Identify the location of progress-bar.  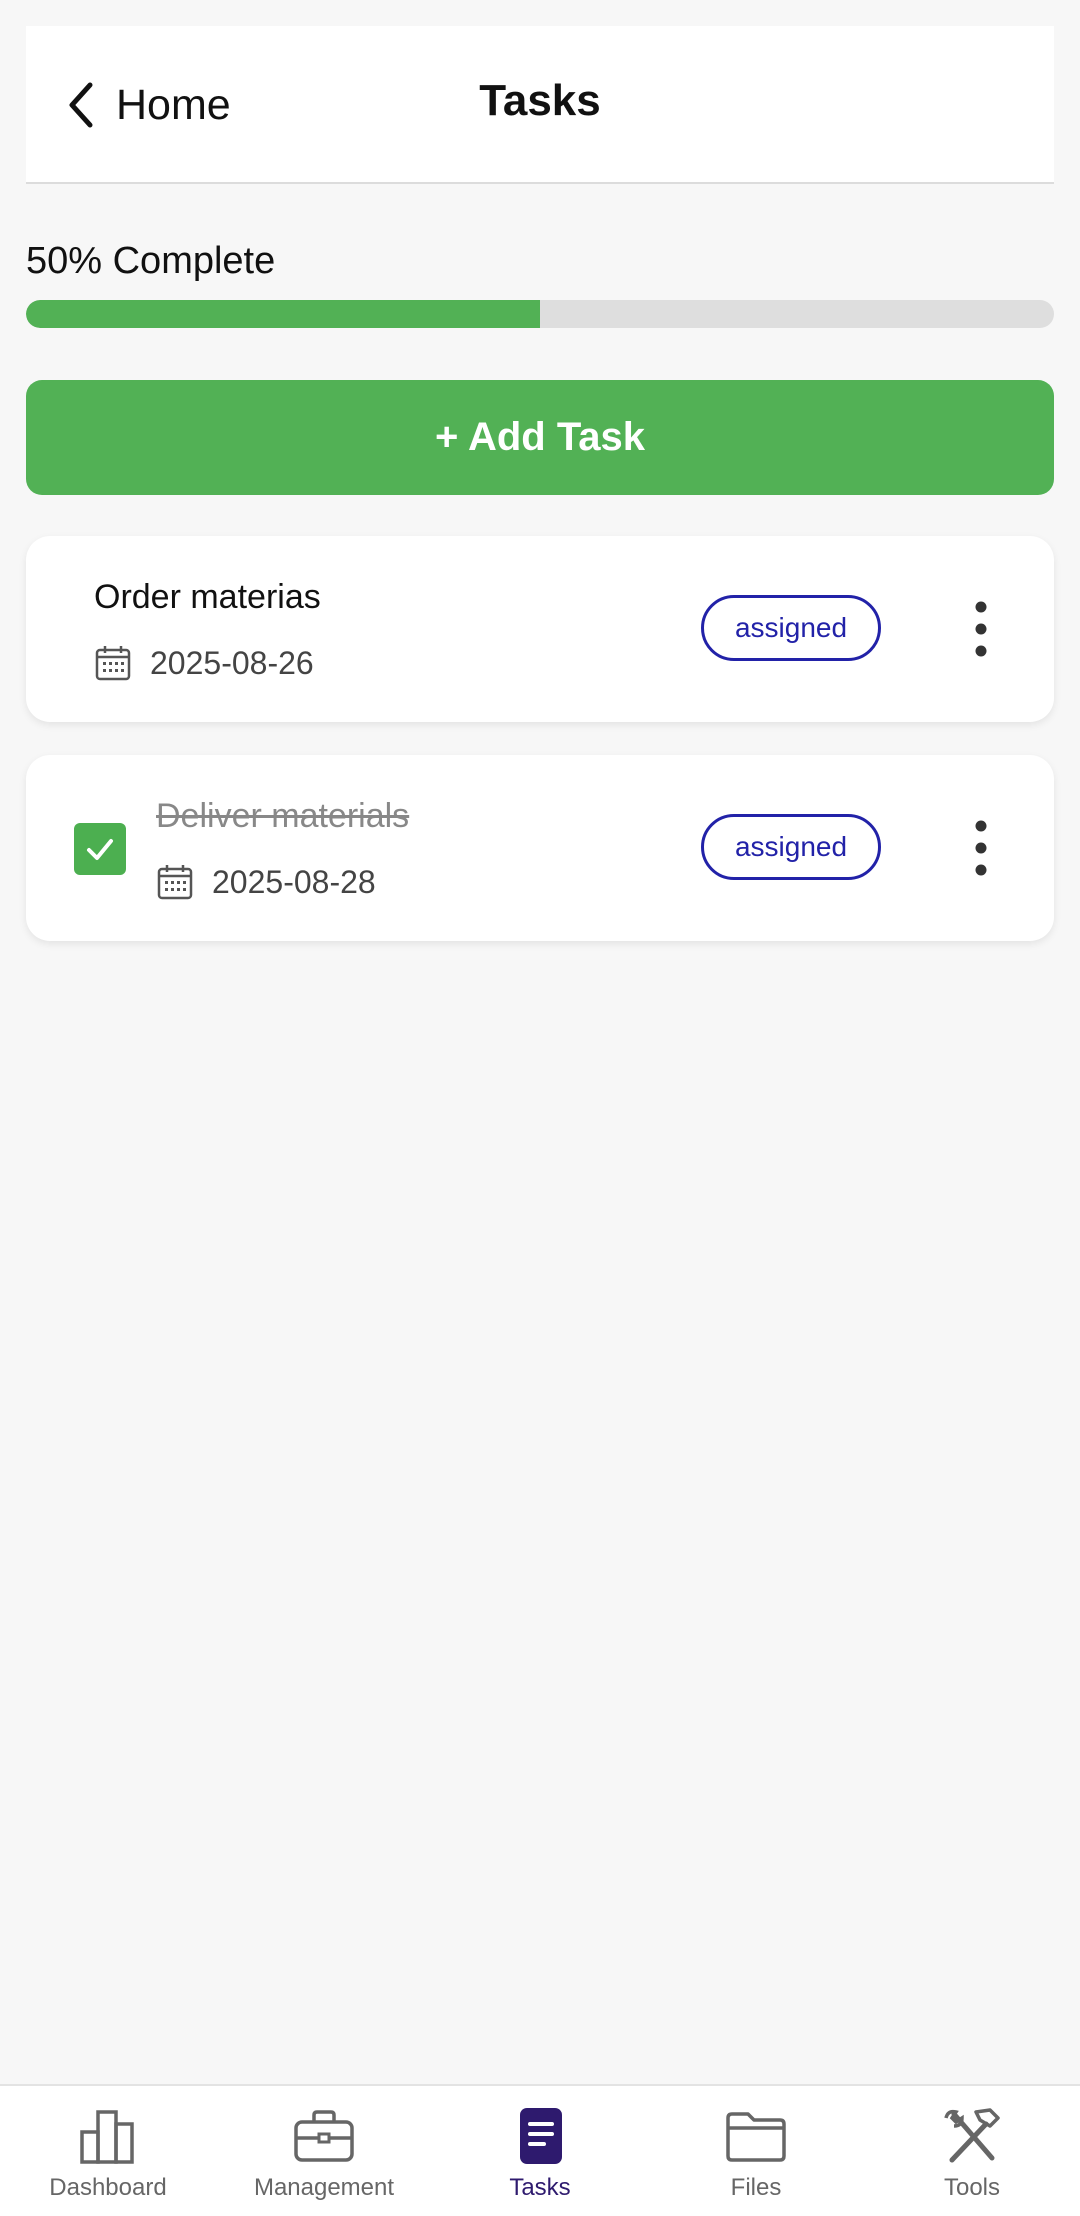
(540, 314).